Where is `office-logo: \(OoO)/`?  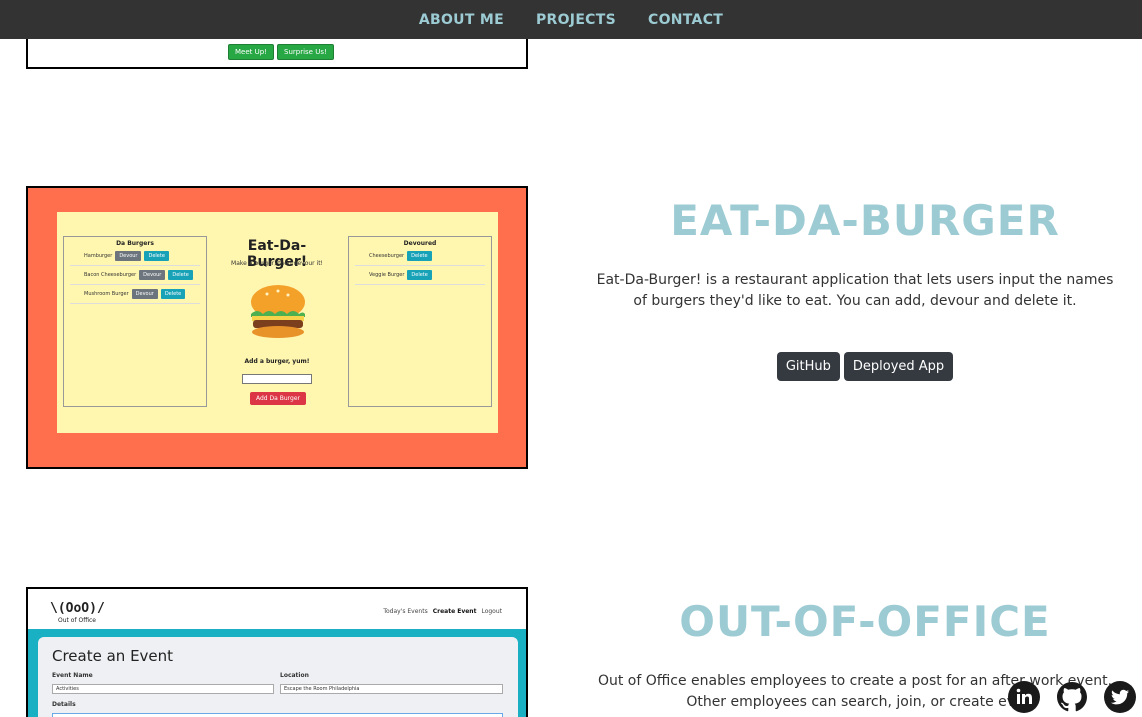 office-logo: \(OoO)/ is located at coordinates (77, 608).